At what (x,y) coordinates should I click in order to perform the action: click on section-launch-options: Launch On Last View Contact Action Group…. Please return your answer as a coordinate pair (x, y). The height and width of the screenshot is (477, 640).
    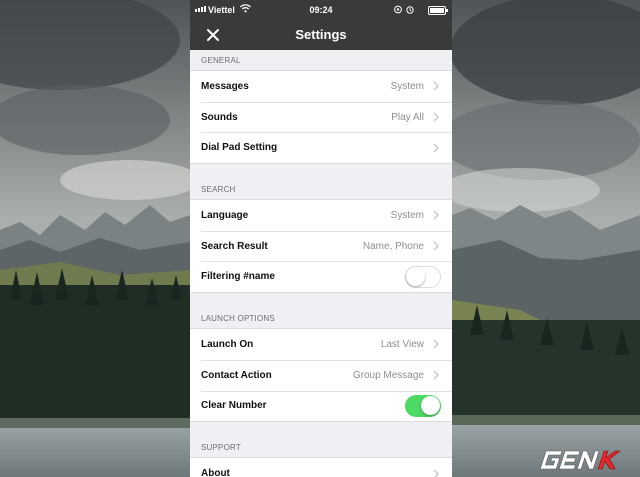
    Looking at the image, I should click on (321, 375).